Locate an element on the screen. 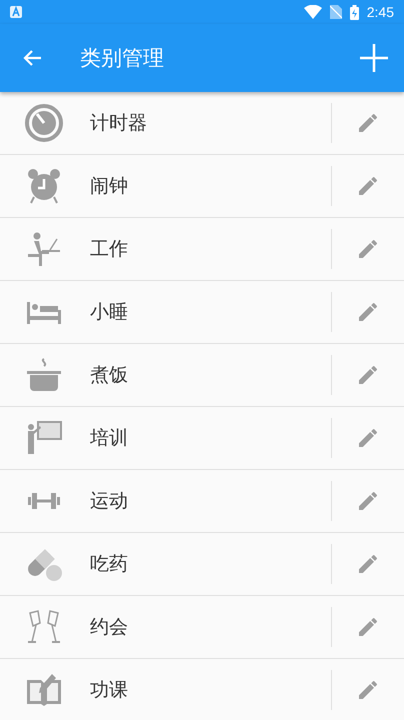 This screenshot has width=404, height=720. category-row: 培训 is located at coordinates (202, 438).